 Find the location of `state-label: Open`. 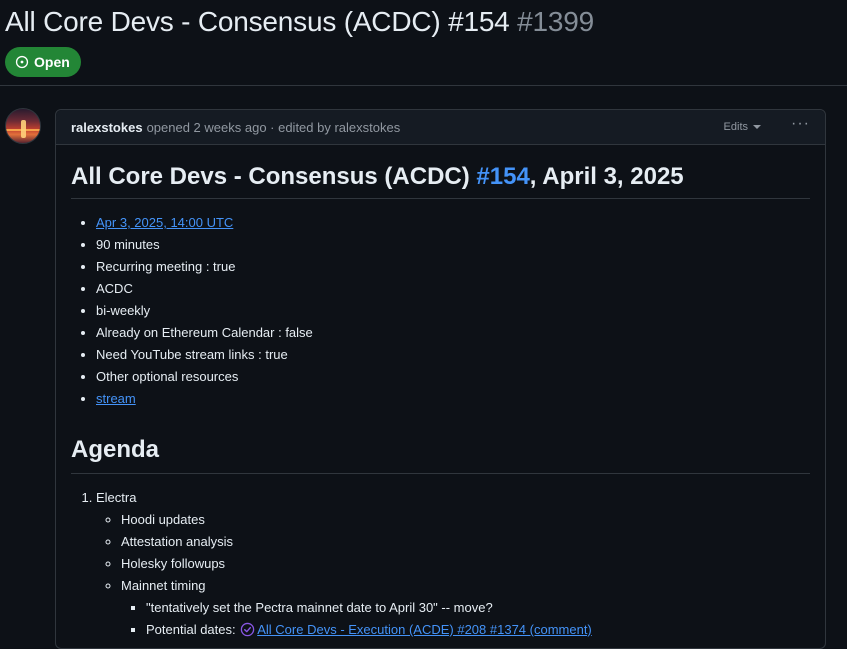

state-label: Open is located at coordinates (52, 62).